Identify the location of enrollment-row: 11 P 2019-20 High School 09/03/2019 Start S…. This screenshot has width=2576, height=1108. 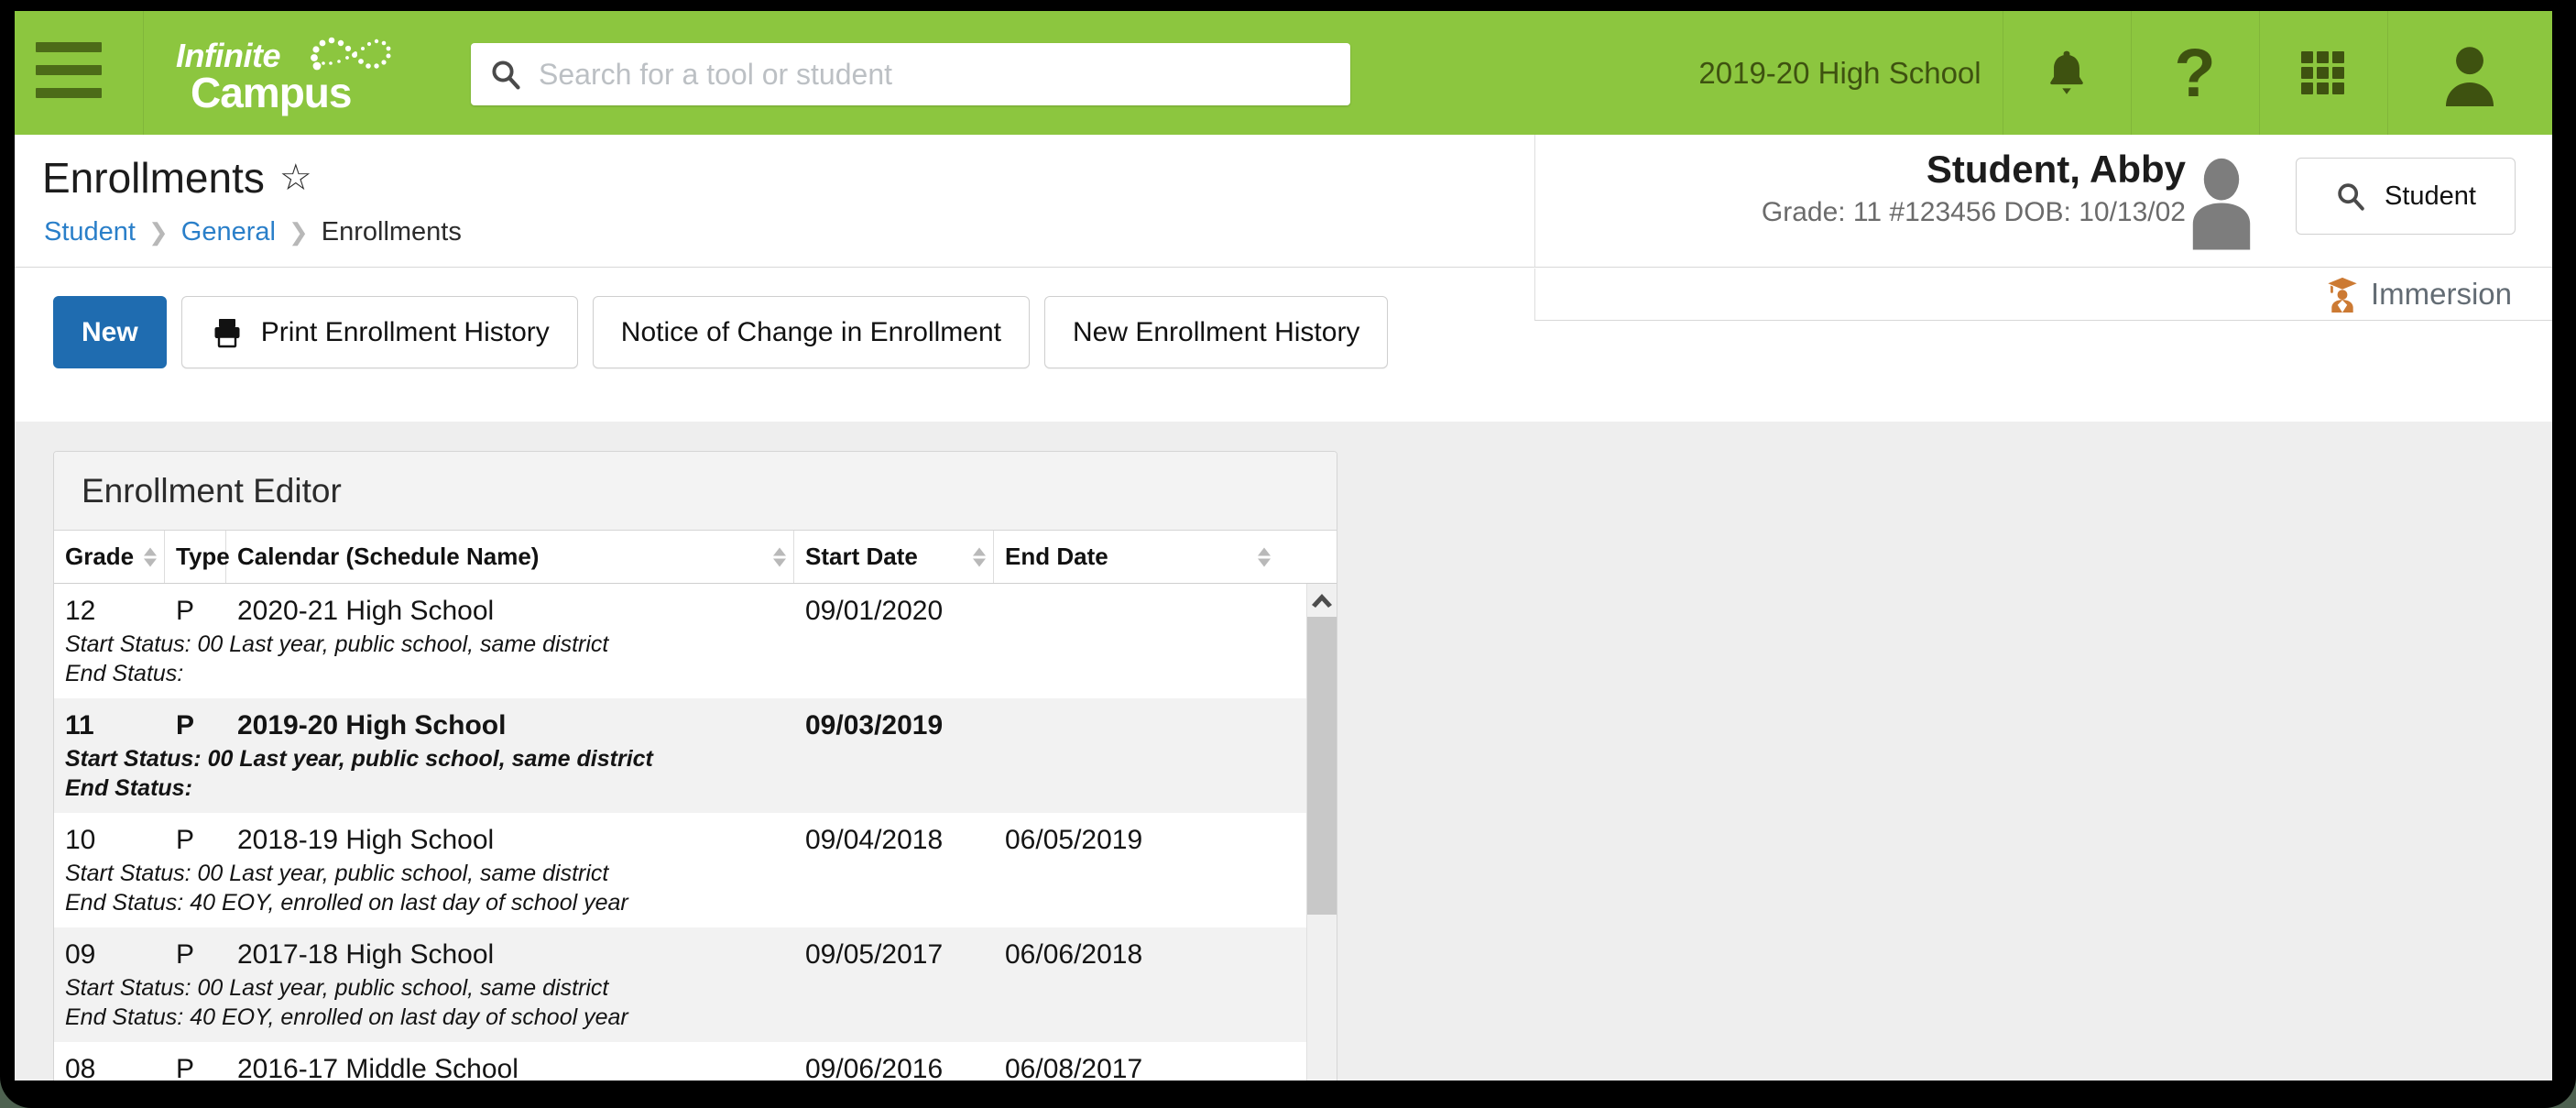
(696, 755).